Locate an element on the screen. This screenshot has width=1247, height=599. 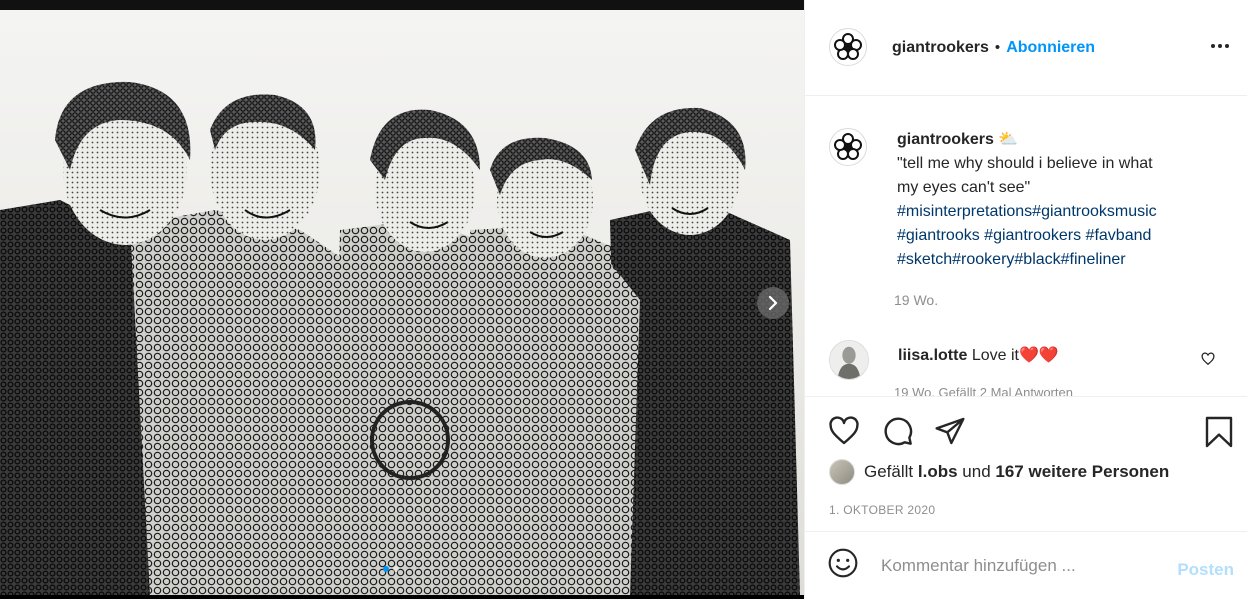
comment-body: liisa.lotte Love it❤️❤️ is located at coordinates (978, 355).